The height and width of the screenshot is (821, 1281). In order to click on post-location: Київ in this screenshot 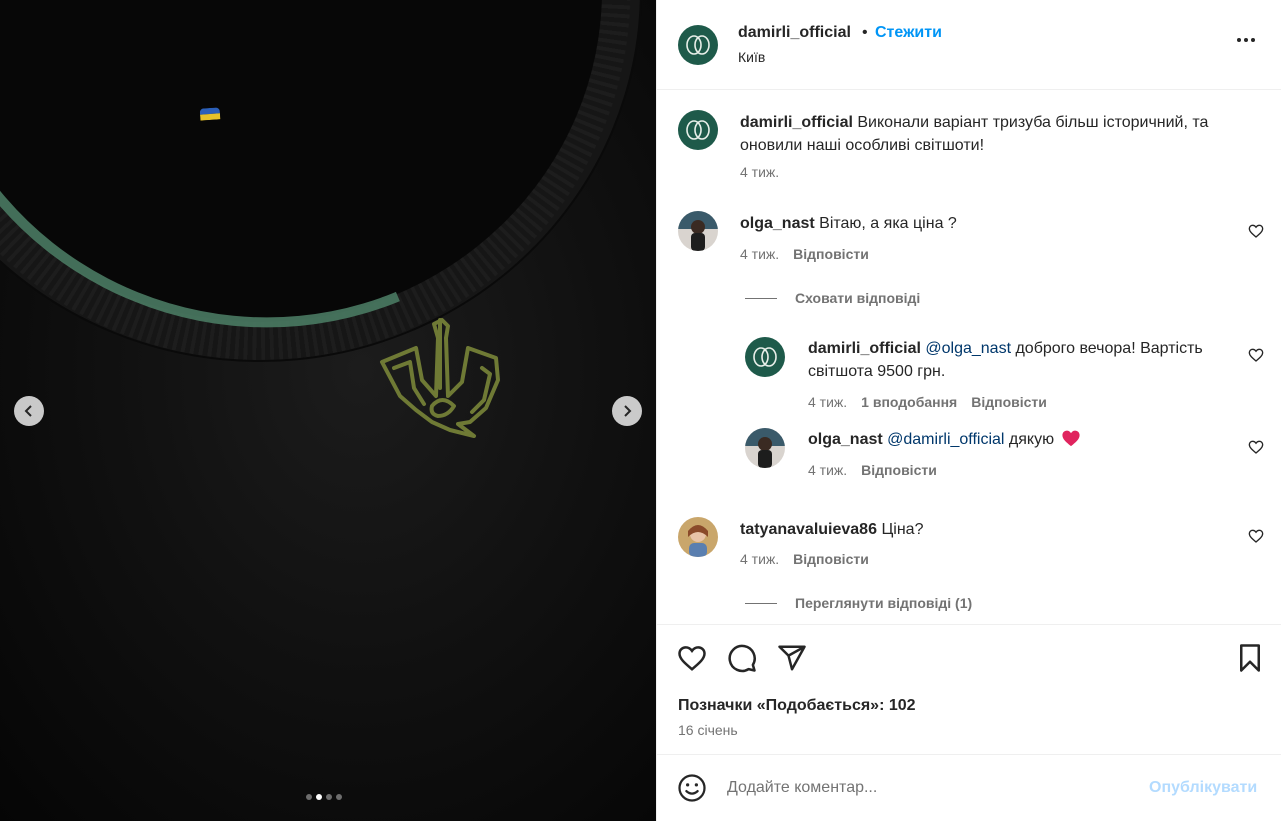, I will do `click(751, 57)`.